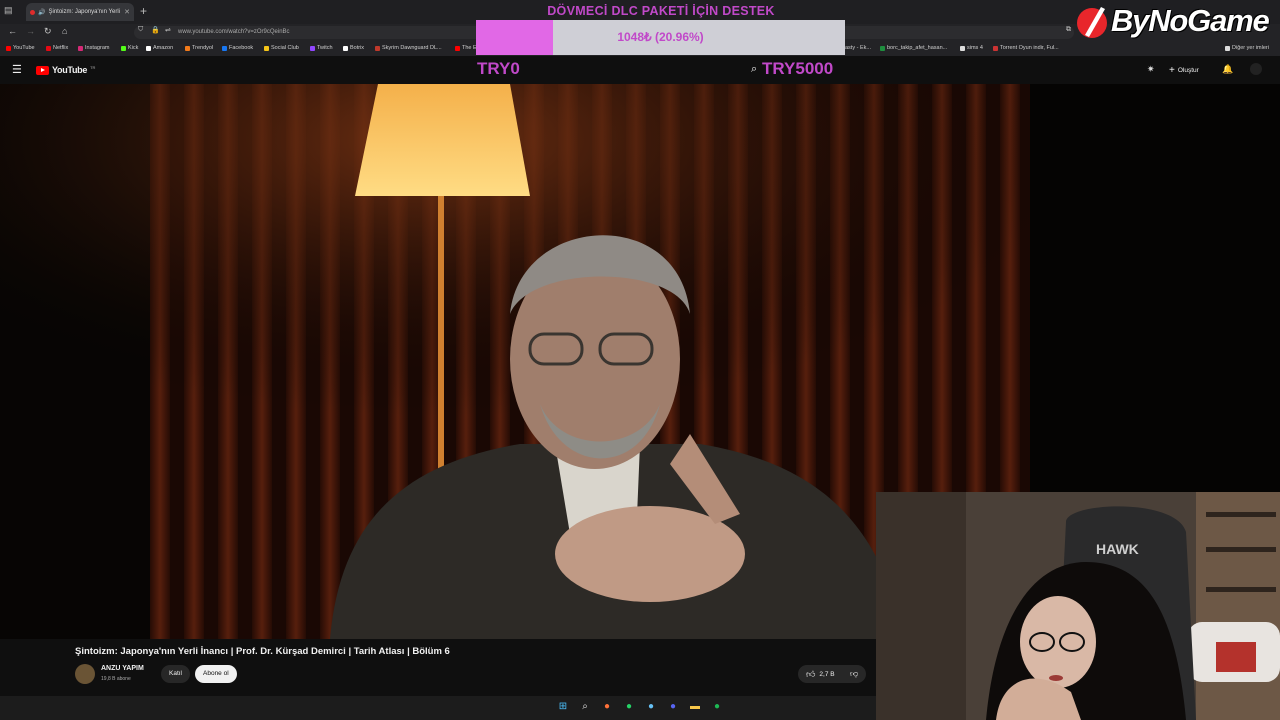 Image resolution: width=1280 pixels, height=720 pixels. What do you see at coordinates (24, 48) in the screenshot?
I see `bookmark-label: YouTube` at bounding box center [24, 48].